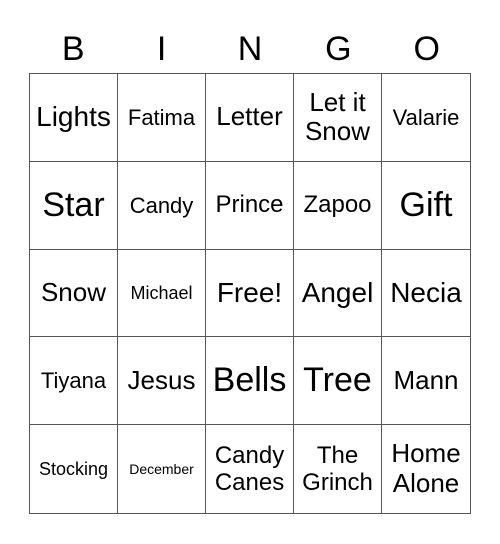 This screenshot has width=500, height=544. I want to click on bingo-cell: Lights, so click(74, 118).